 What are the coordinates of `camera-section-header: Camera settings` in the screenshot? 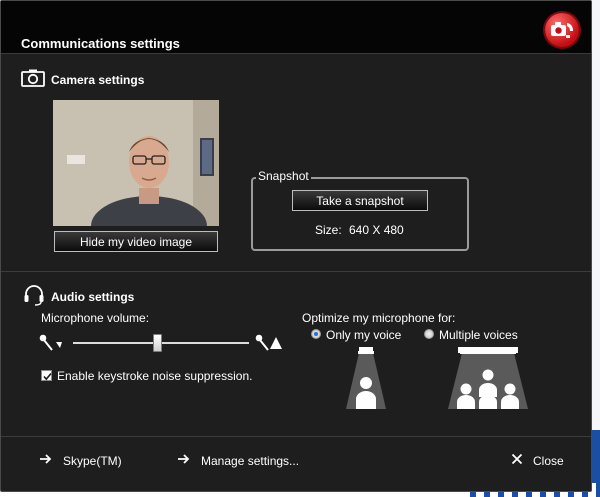 It's located at (82, 79).